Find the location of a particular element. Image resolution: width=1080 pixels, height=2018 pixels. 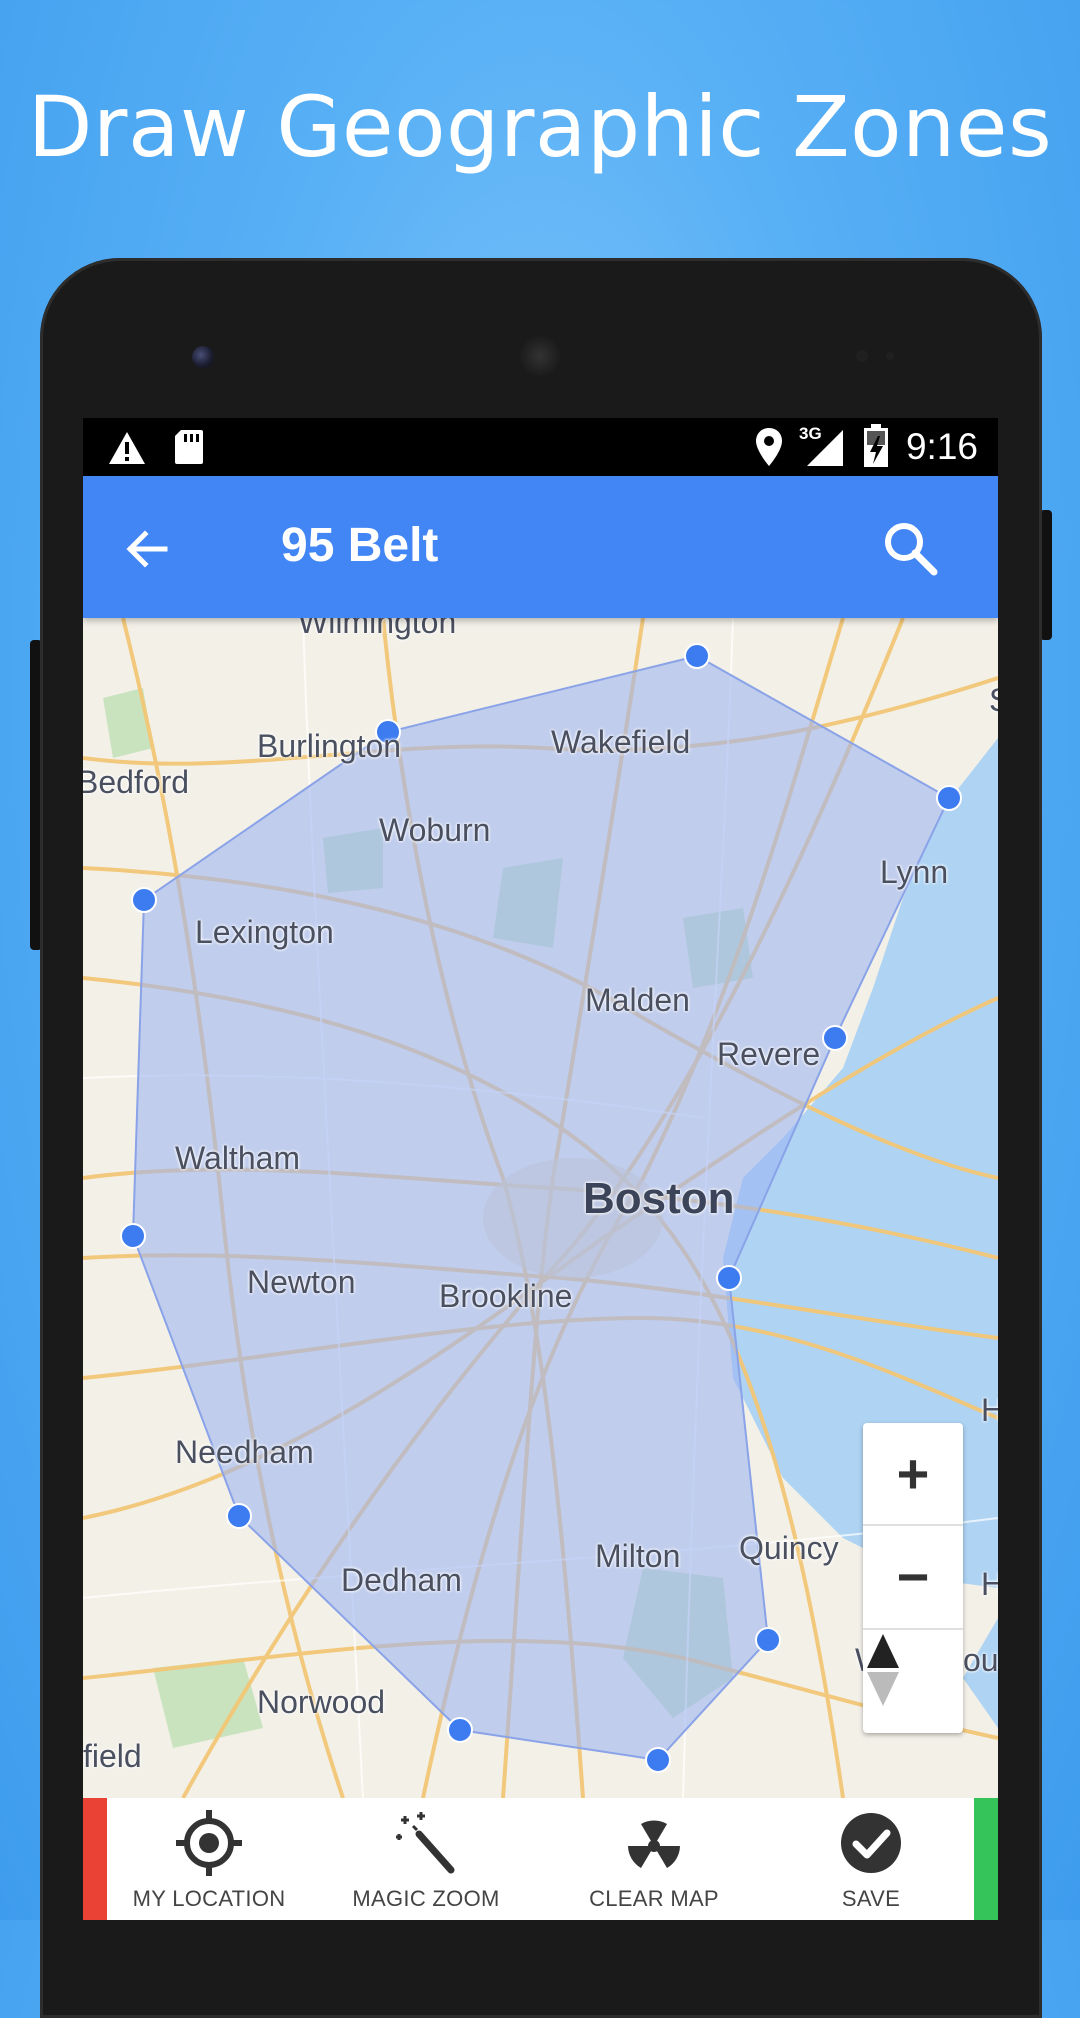

zoom-out-button: − is located at coordinates (913, 1576).